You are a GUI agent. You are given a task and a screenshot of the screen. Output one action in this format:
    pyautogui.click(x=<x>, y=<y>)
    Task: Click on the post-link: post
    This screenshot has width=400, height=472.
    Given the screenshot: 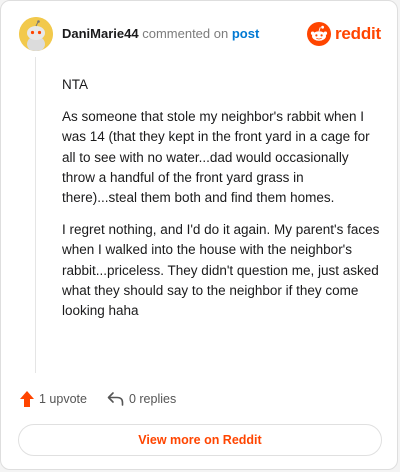 What is the action you would take?
    pyautogui.click(x=245, y=33)
    